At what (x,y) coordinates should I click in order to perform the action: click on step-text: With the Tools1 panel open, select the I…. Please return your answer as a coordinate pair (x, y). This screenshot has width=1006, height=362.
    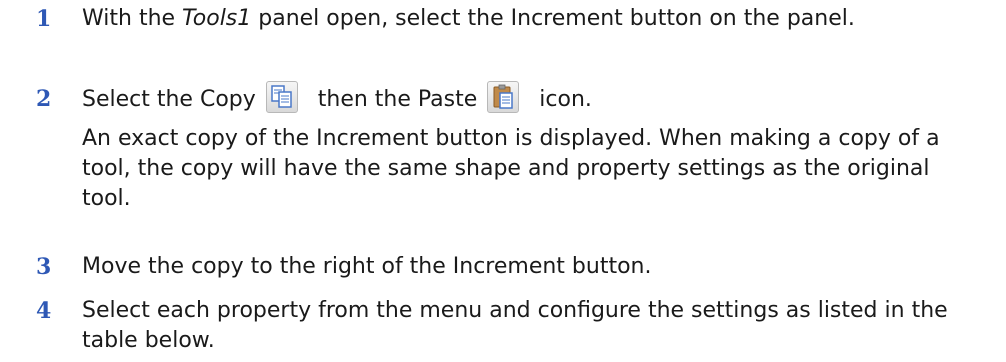
    Looking at the image, I should click on (527, 19).